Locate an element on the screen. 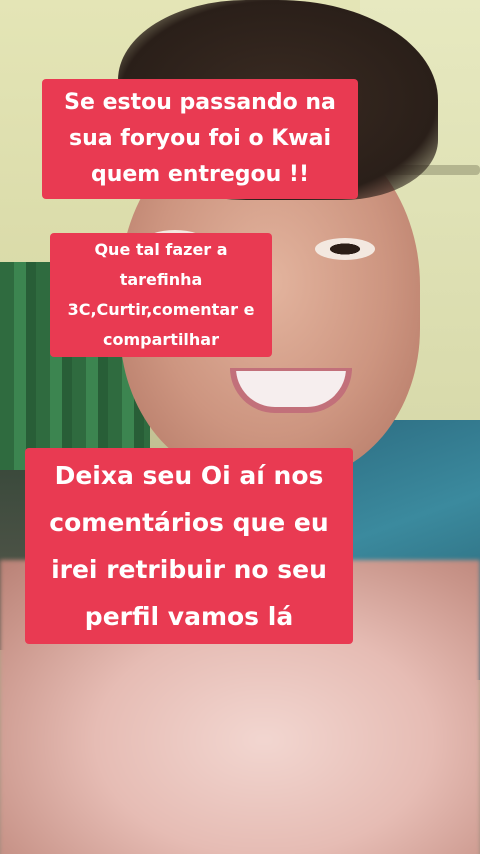  right-eye is located at coordinates (345, 249).